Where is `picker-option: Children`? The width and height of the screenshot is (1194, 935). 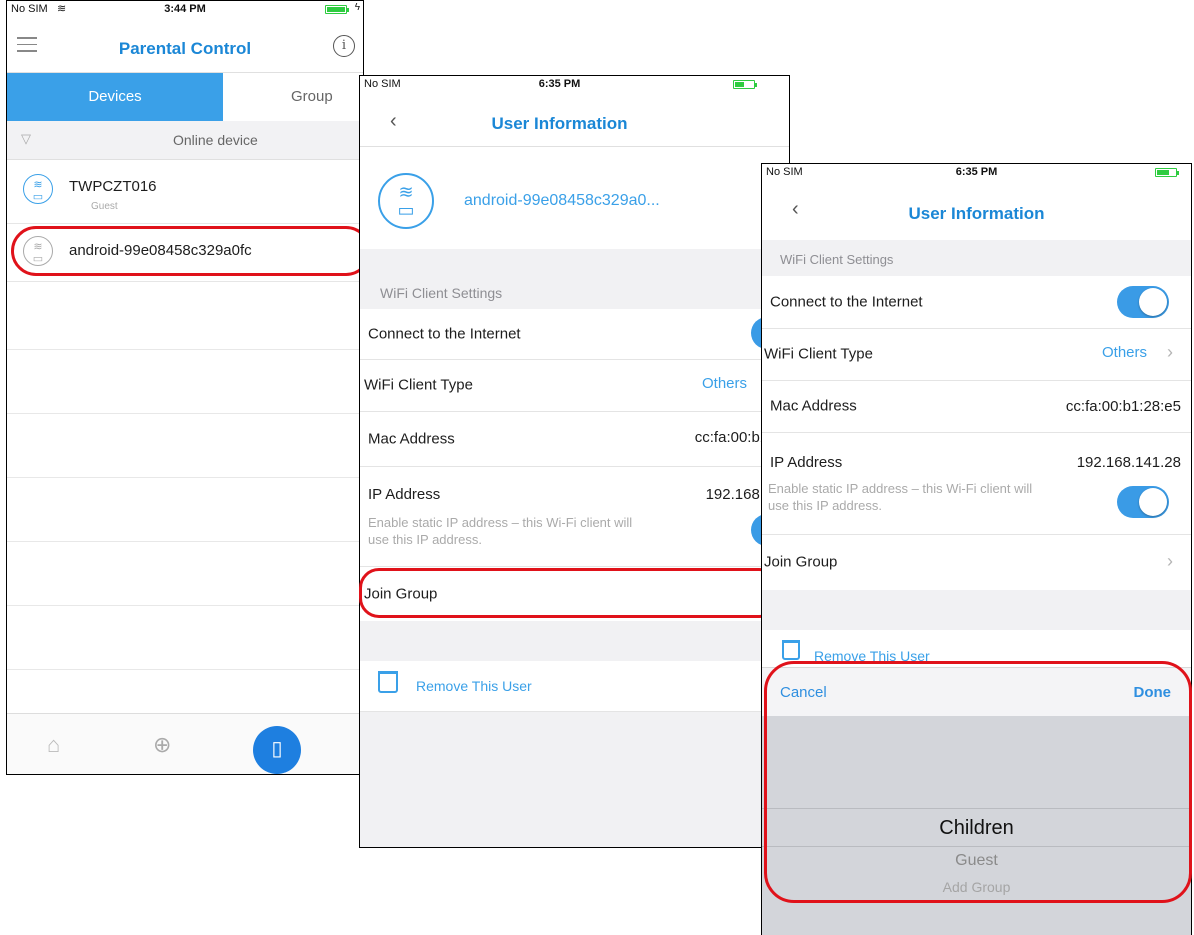 picker-option: Children is located at coordinates (976, 828).